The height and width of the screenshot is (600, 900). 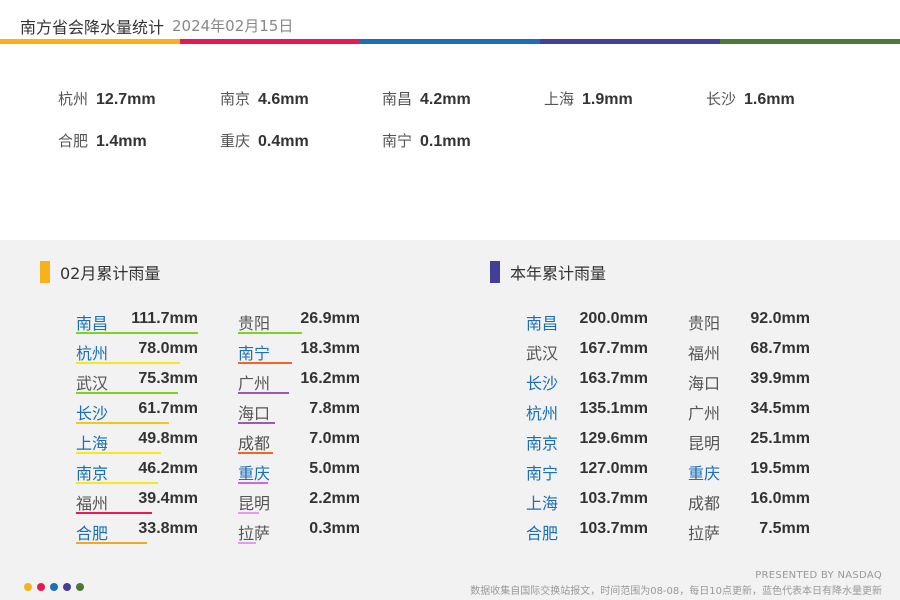 I want to click on yearly-row: 上海 103.7mm, so click(x=587, y=505).